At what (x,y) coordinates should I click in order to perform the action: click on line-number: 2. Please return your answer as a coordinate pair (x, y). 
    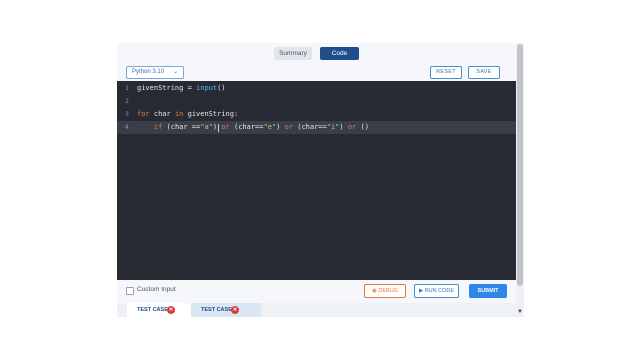
    Looking at the image, I should click on (127, 101).